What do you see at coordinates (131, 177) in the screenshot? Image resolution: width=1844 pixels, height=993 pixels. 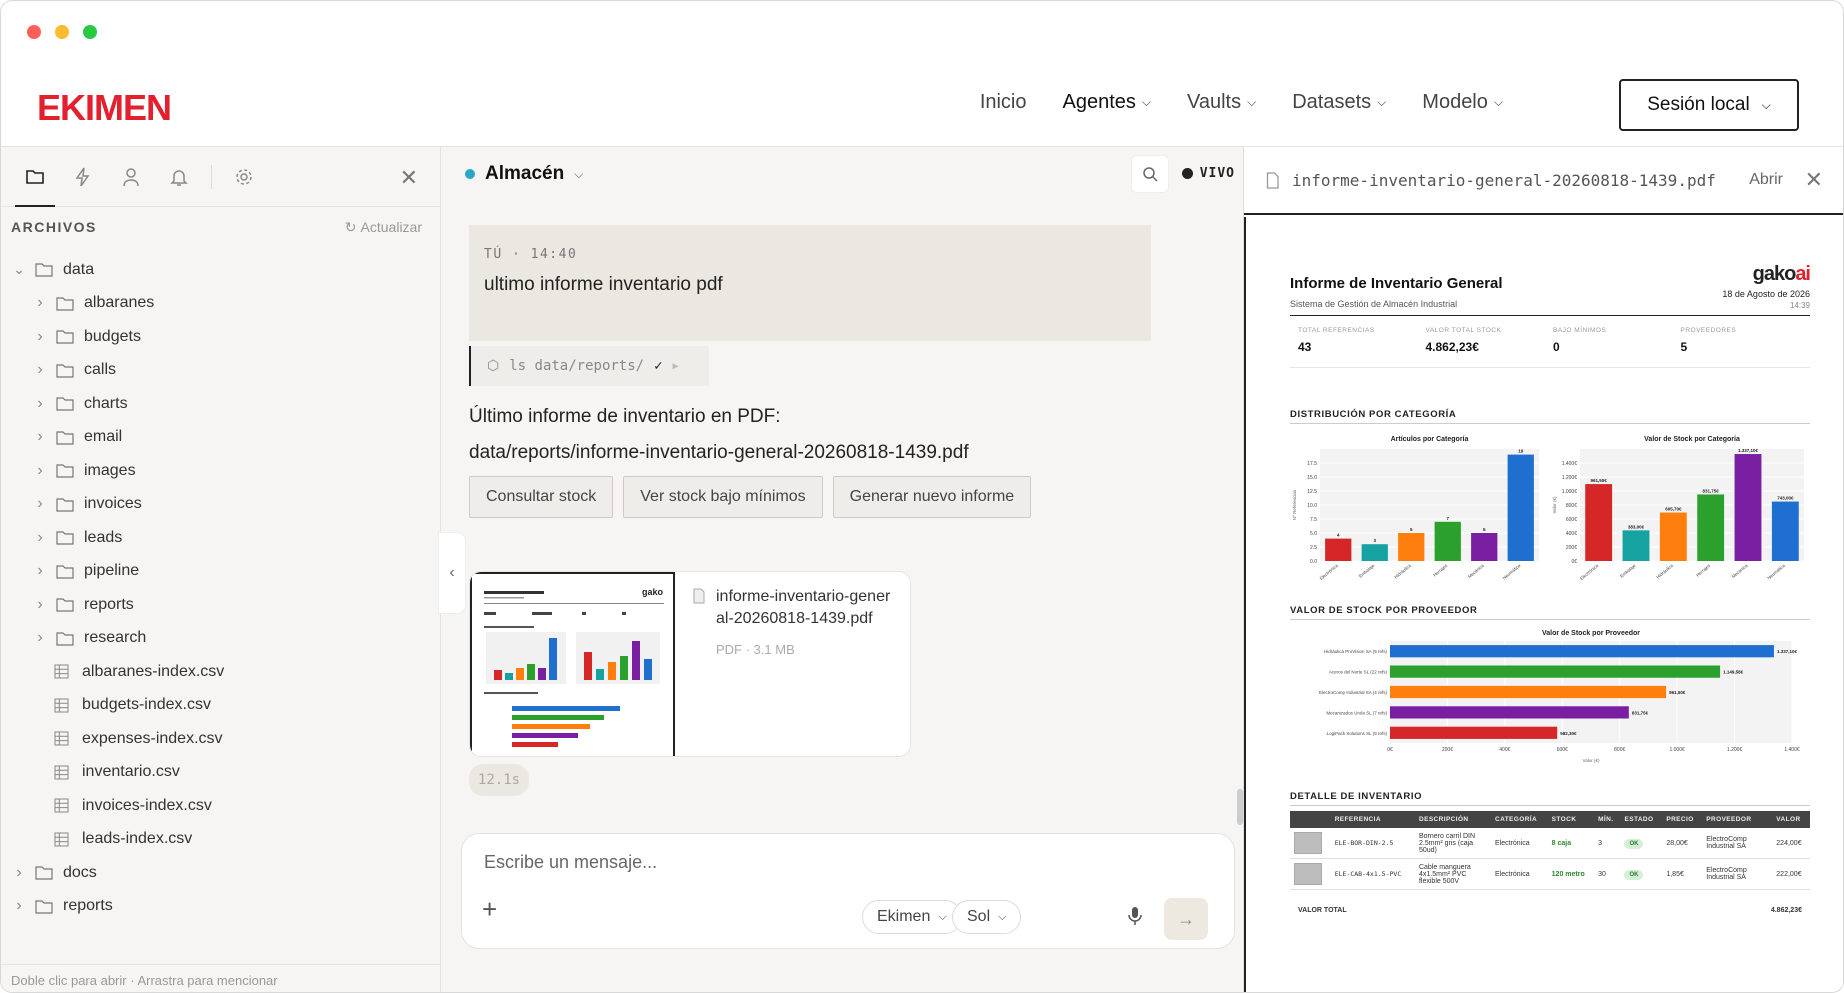 I see `tab-contacts` at bounding box center [131, 177].